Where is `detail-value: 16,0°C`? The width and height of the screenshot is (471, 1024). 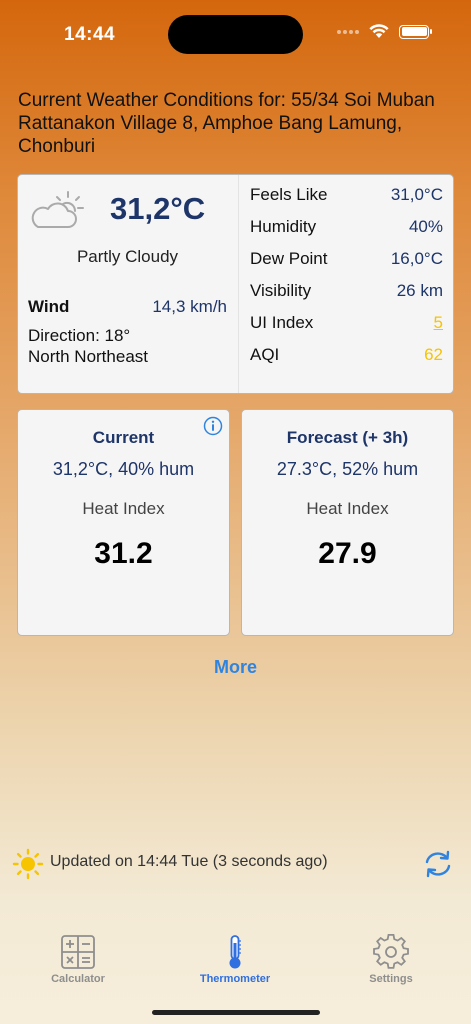
detail-value: 16,0°C is located at coordinates (416, 258).